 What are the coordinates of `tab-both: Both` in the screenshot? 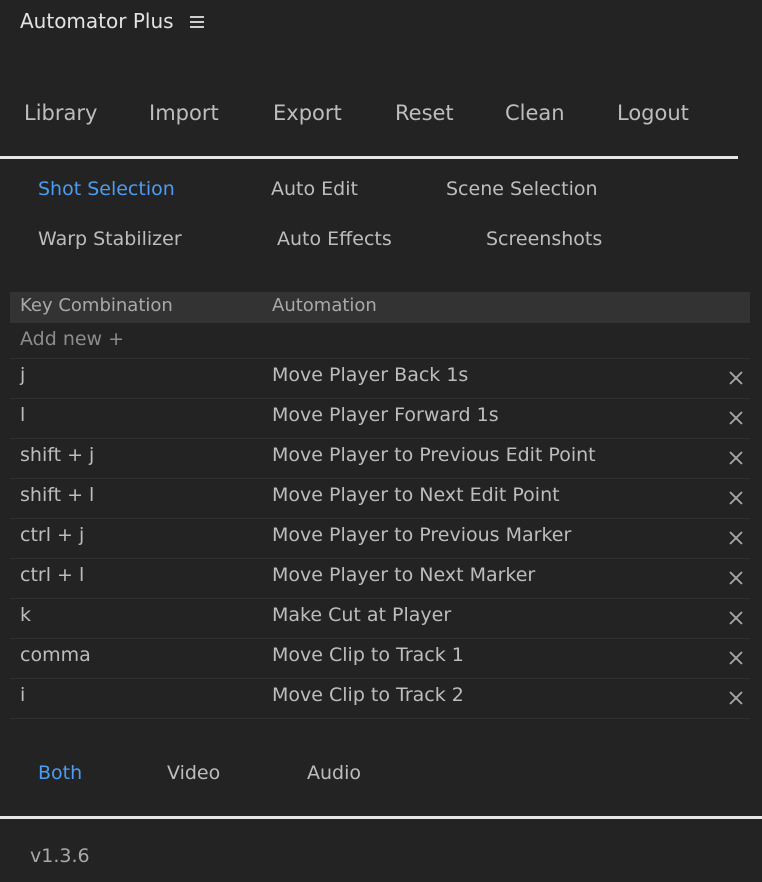 It's located at (60, 773).